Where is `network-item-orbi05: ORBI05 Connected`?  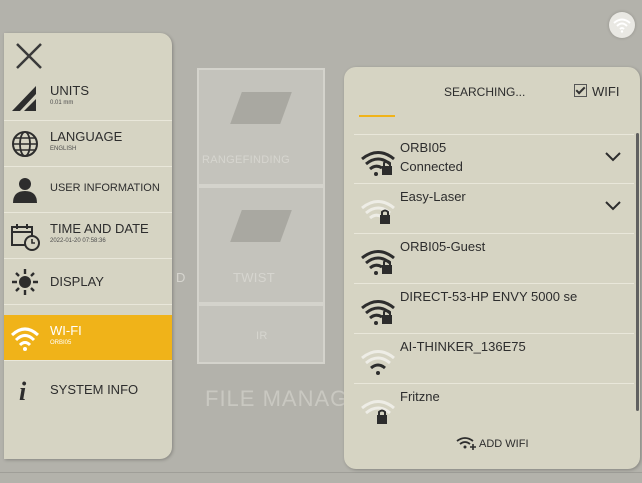
network-item-orbi05: ORBI05 Connected is located at coordinates (494, 159).